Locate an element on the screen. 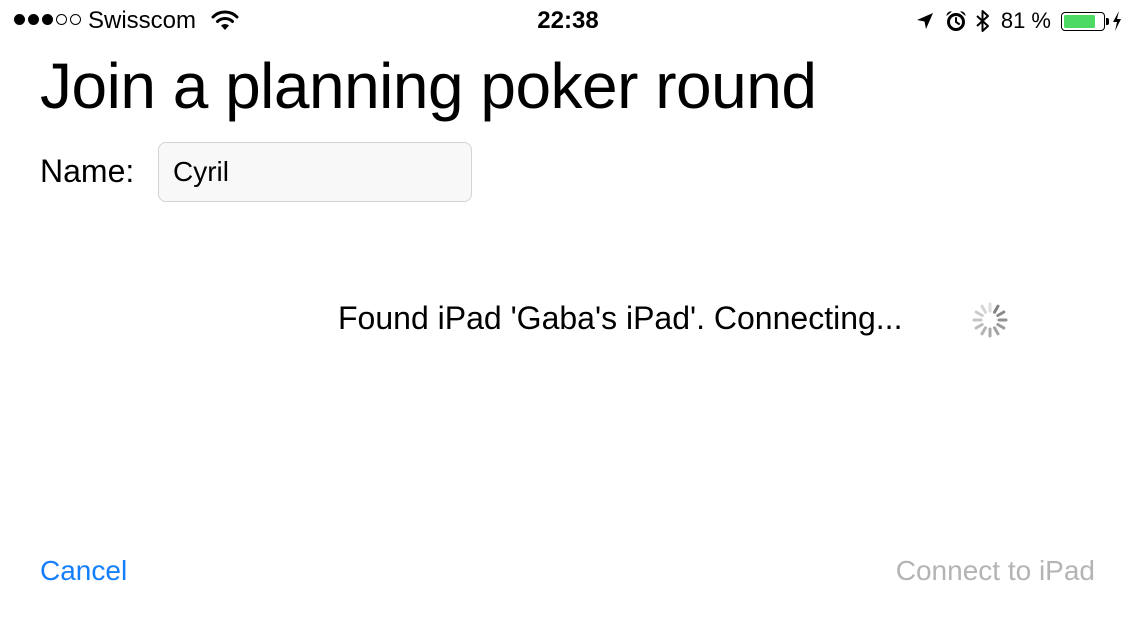  name-label: Name: is located at coordinates (87, 171).